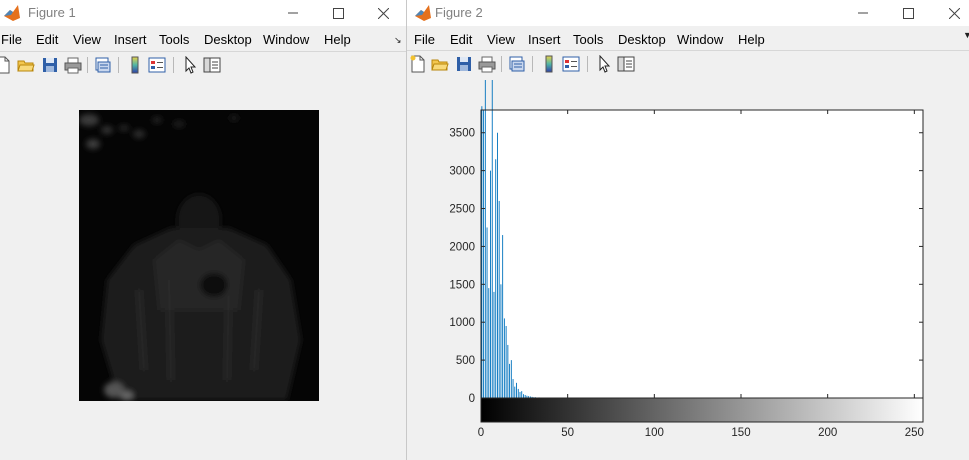 The height and width of the screenshot is (460, 969). Describe the element at coordinates (52, 12) in the screenshot. I see `window-title: Figure 1` at that location.